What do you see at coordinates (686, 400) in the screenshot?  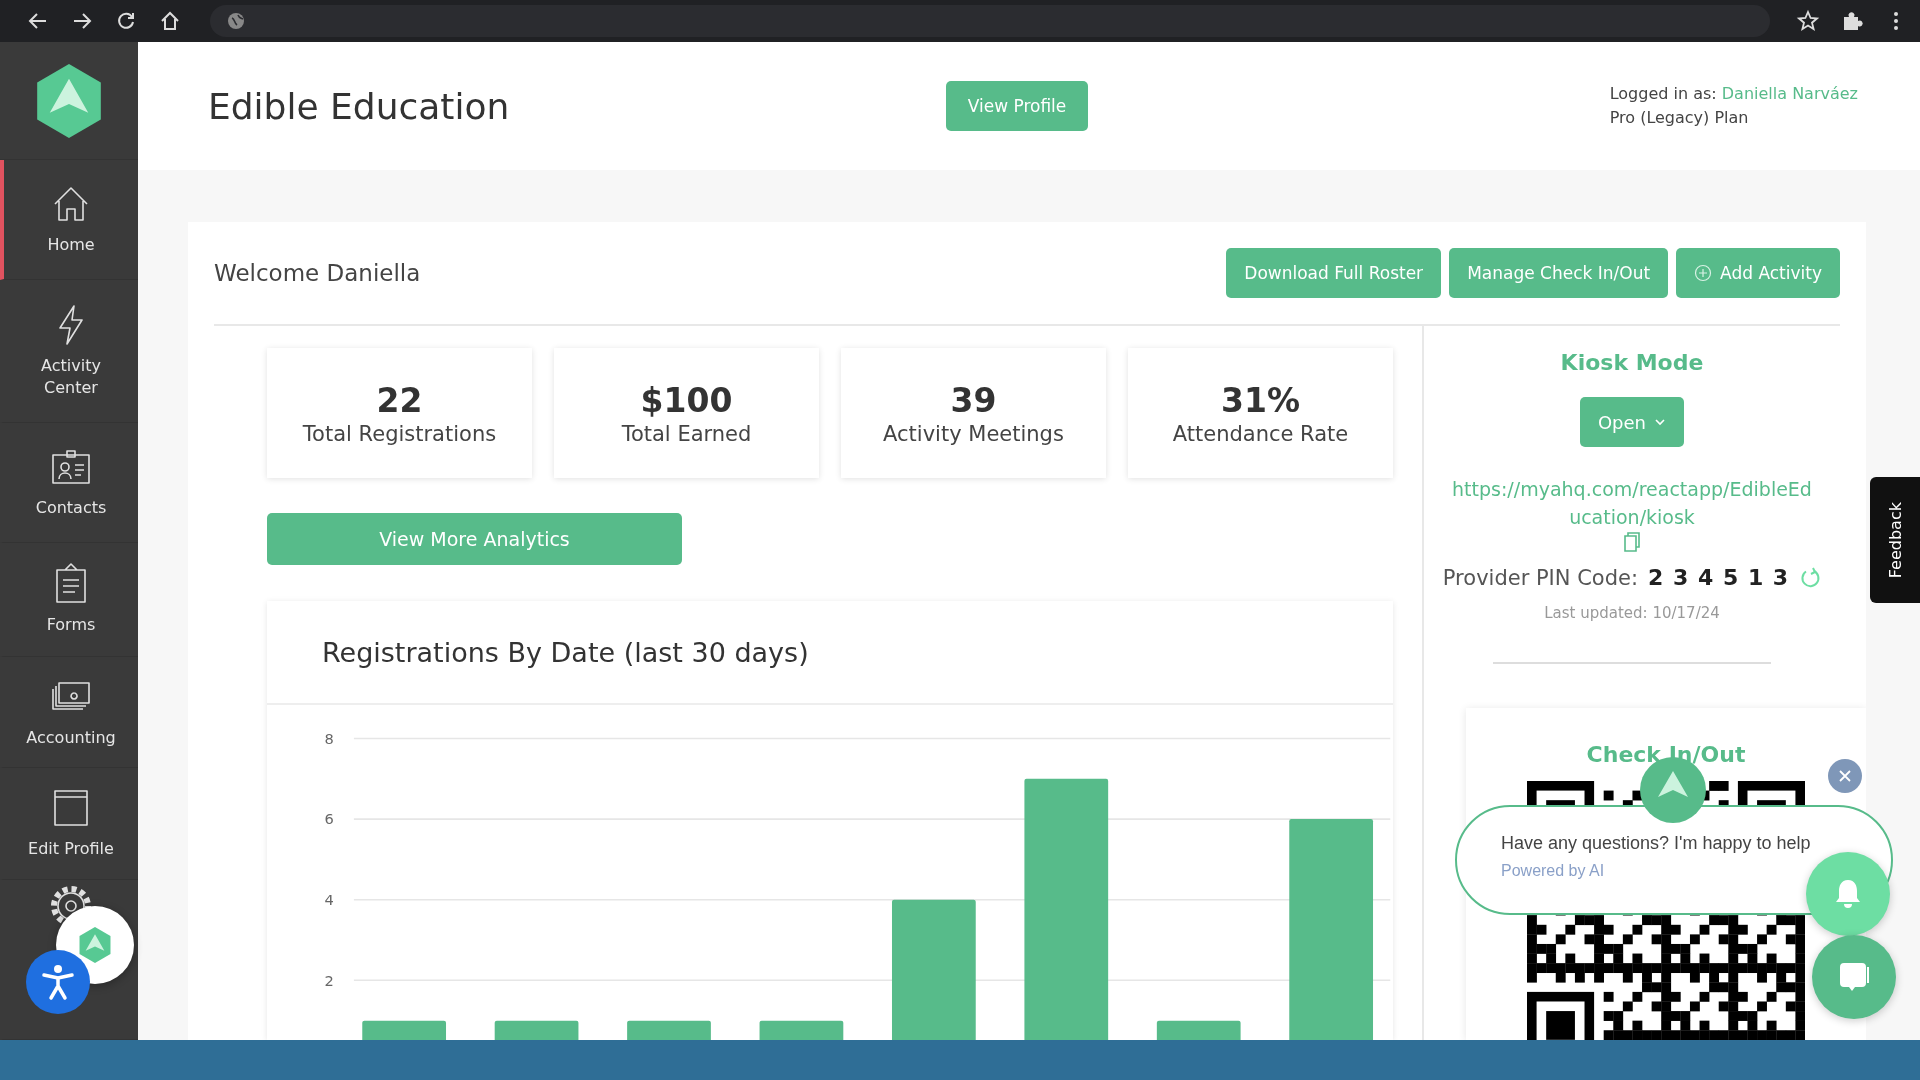 I see `stat-value: $100` at bounding box center [686, 400].